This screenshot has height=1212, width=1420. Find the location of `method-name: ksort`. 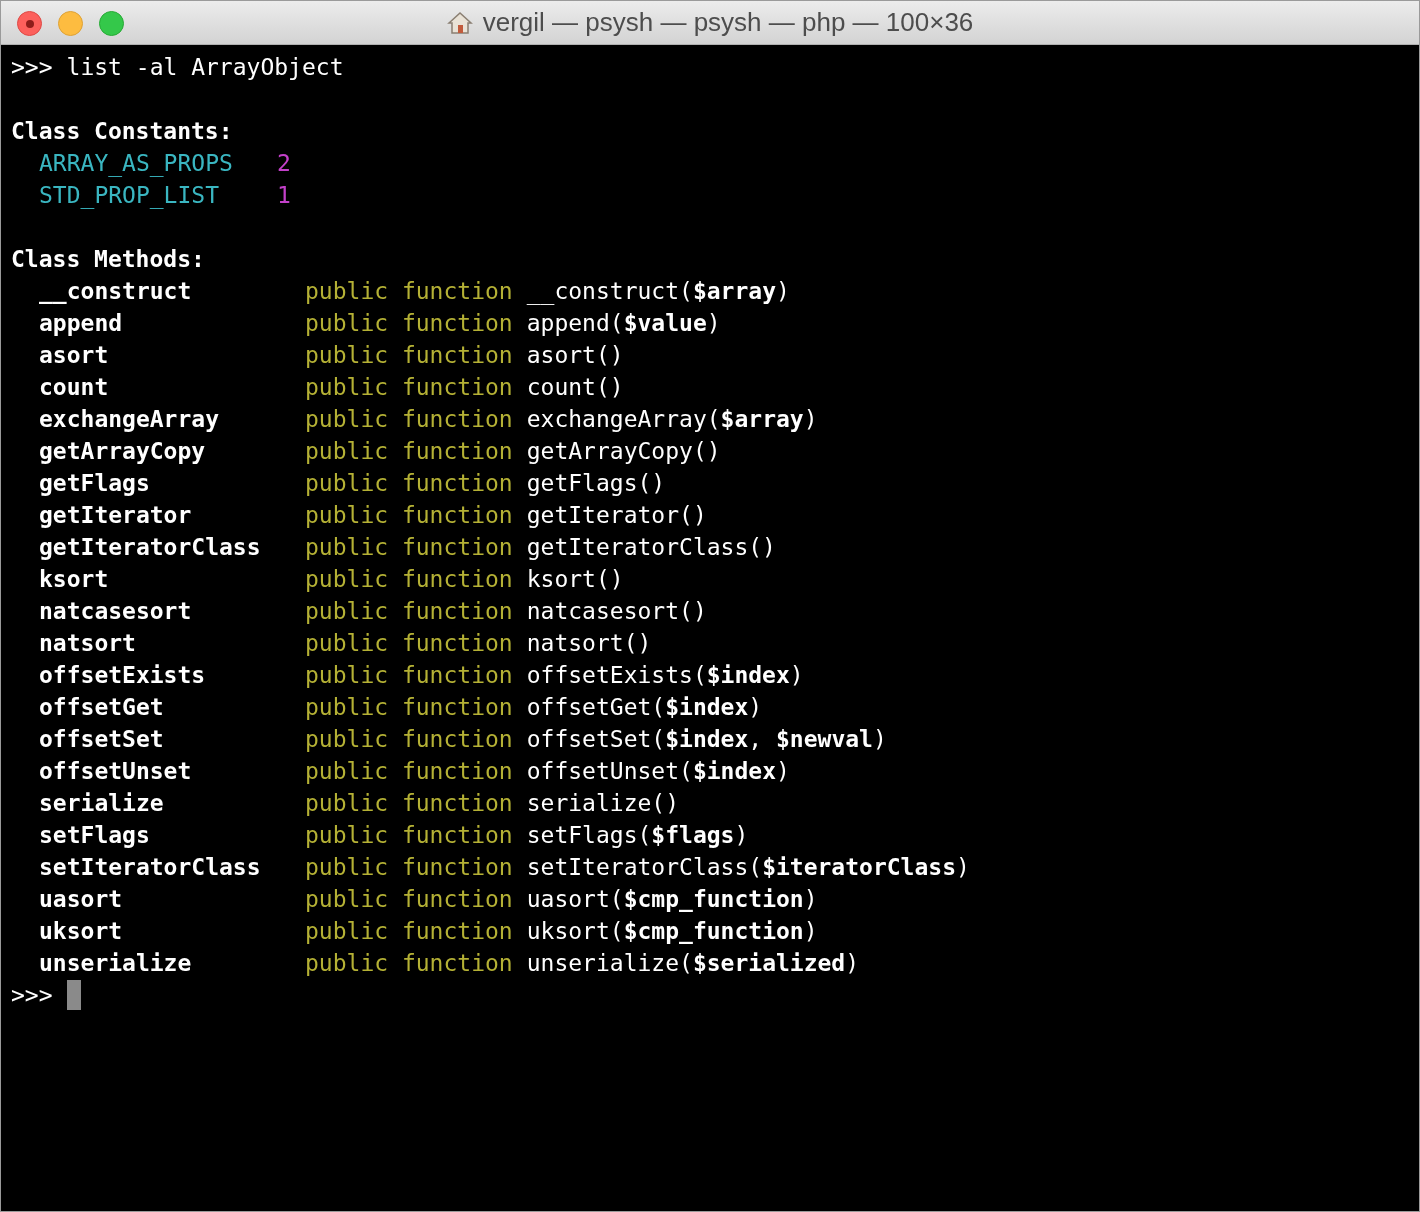

method-name: ksort is located at coordinates (74, 579).